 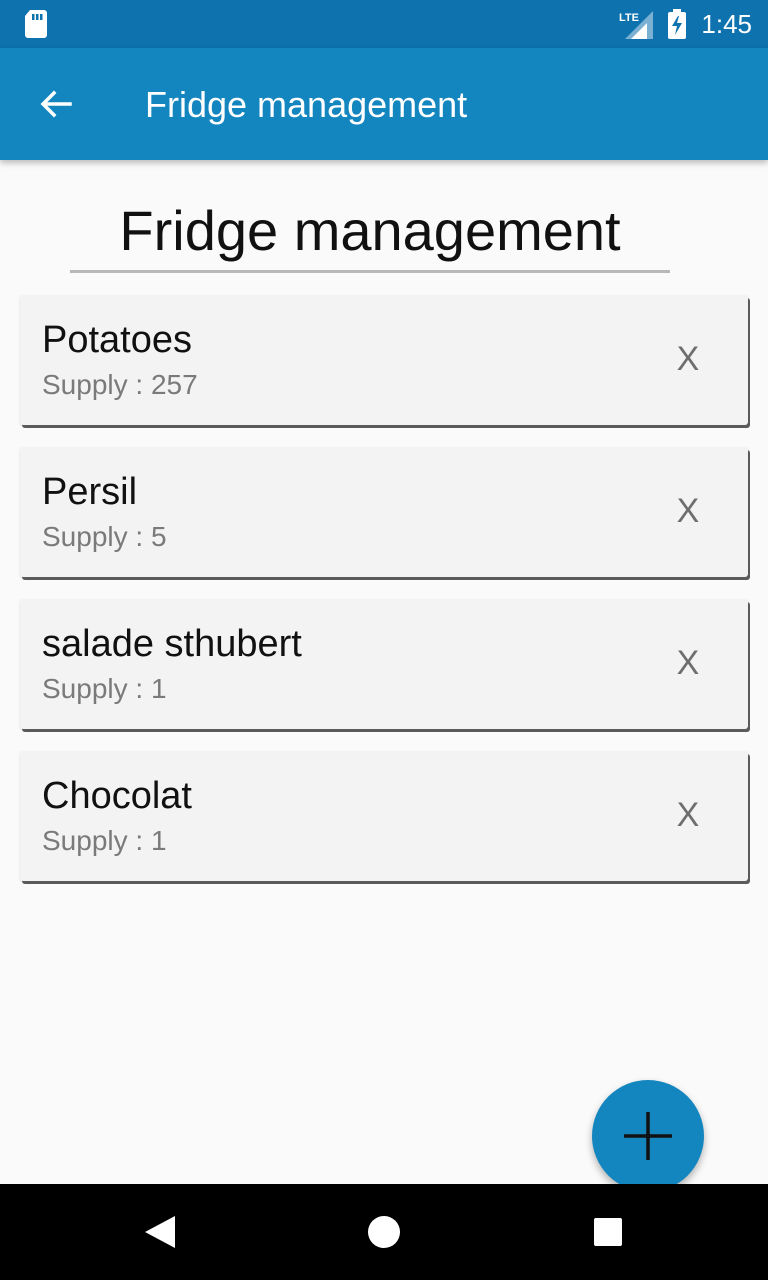 I want to click on page-heading: Fridge management, so click(x=370, y=230).